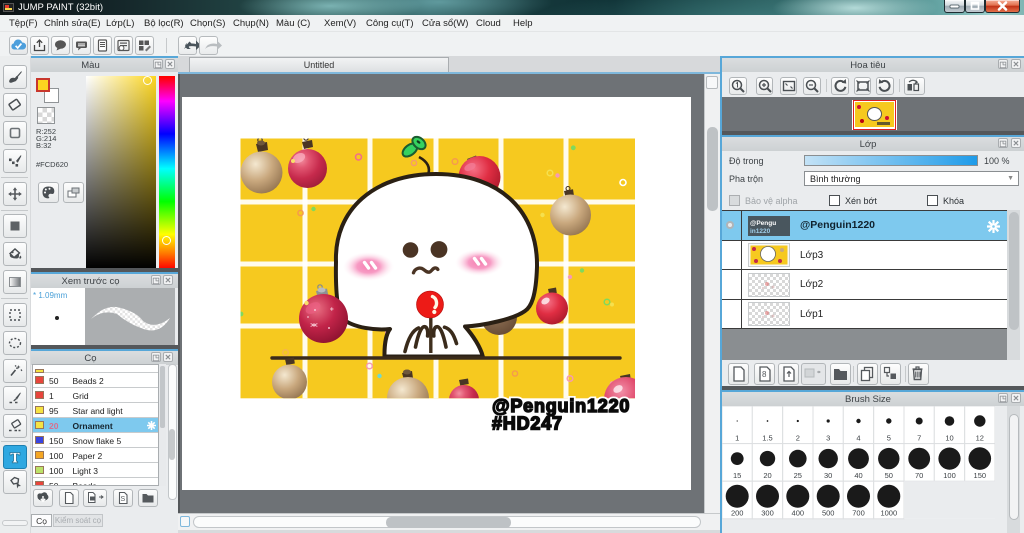 Image resolution: width=1024 pixels, height=533 pixels. Describe the element at coordinates (949, 475) in the screenshot. I see `svg-text: 100` at that location.